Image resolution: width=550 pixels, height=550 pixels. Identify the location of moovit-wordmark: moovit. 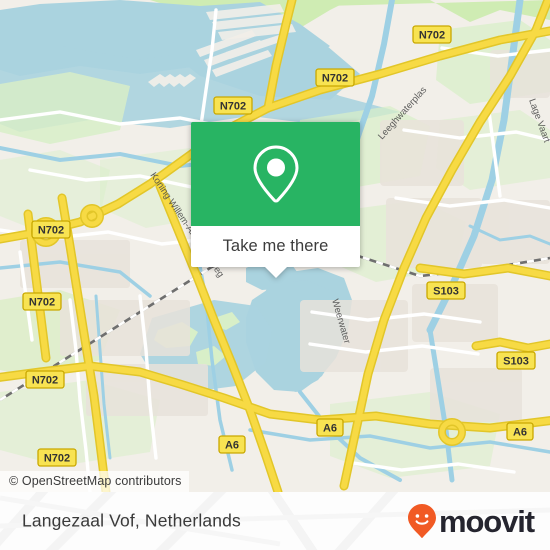
(486, 521).